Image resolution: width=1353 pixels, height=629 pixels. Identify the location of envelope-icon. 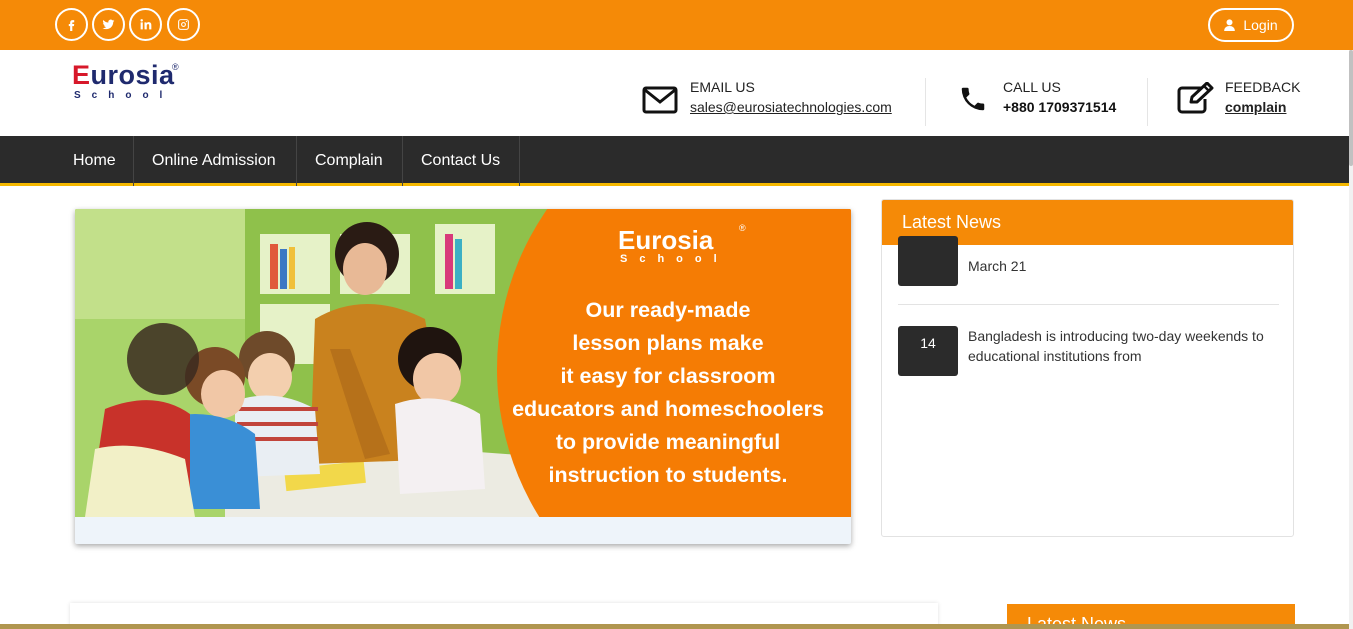
(660, 100).